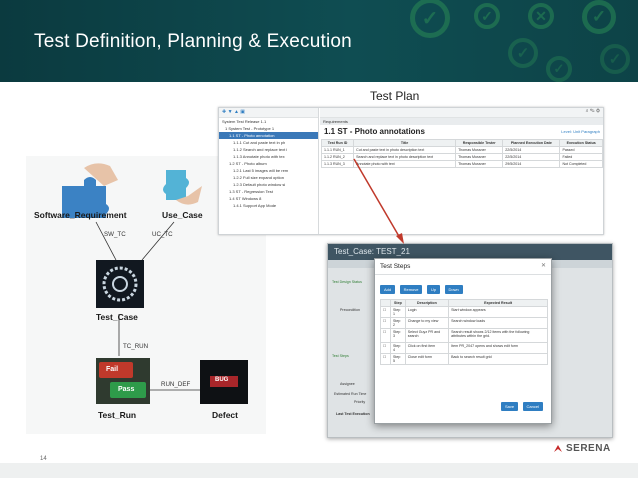 The height and width of the screenshot is (478, 638). Describe the element at coordinates (580, 131) in the screenshot. I see `level-selector: Level: Unit Paragraph` at that location.